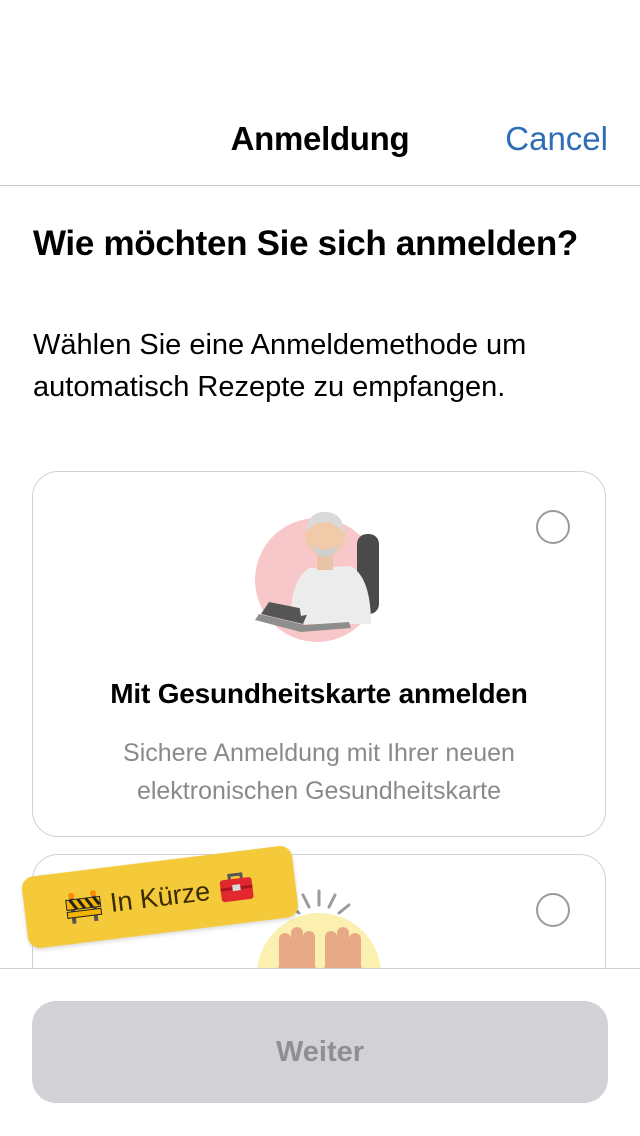 The image size is (640, 1136). Describe the element at coordinates (305, 243) in the screenshot. I see `page-heading: Wie möchten Sie sich anmelden?` at that location.